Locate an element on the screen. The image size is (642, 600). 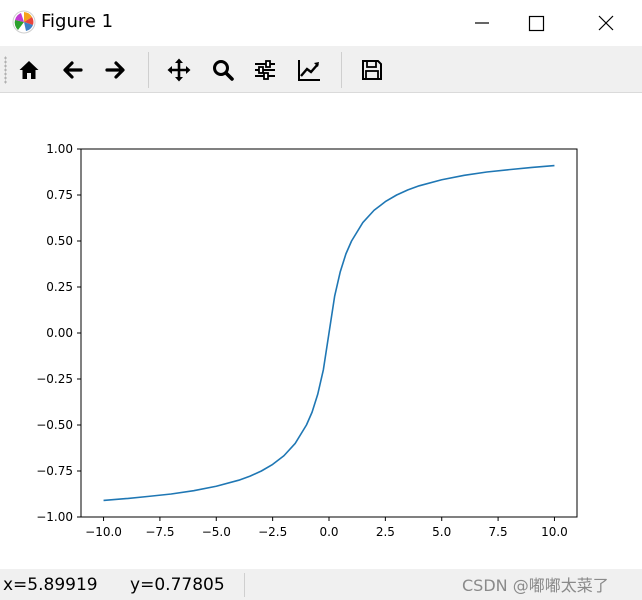
back-button is located at coordinates (73, 70).